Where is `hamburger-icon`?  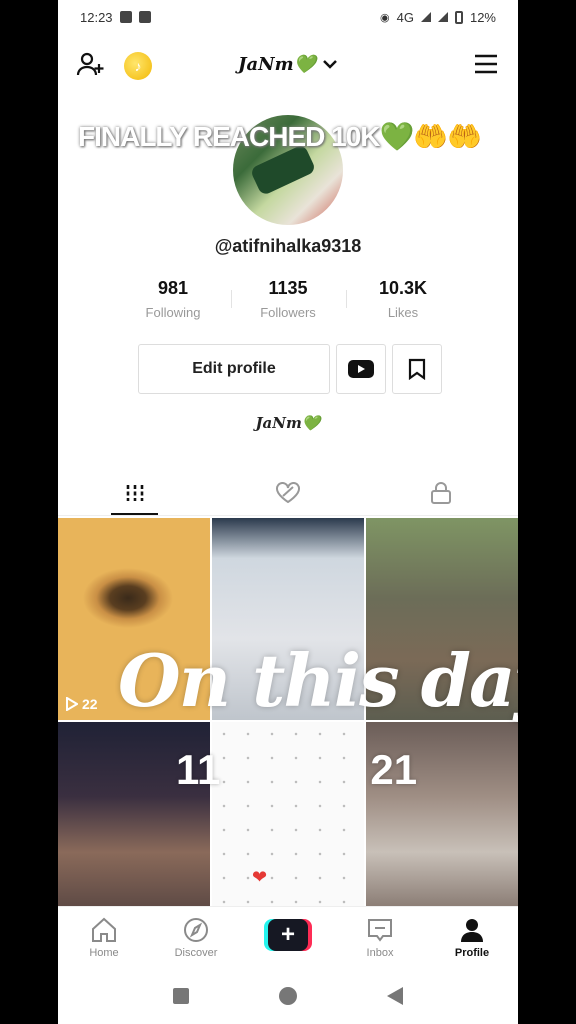 hamburger-icon is located at coordinates (486, 64).